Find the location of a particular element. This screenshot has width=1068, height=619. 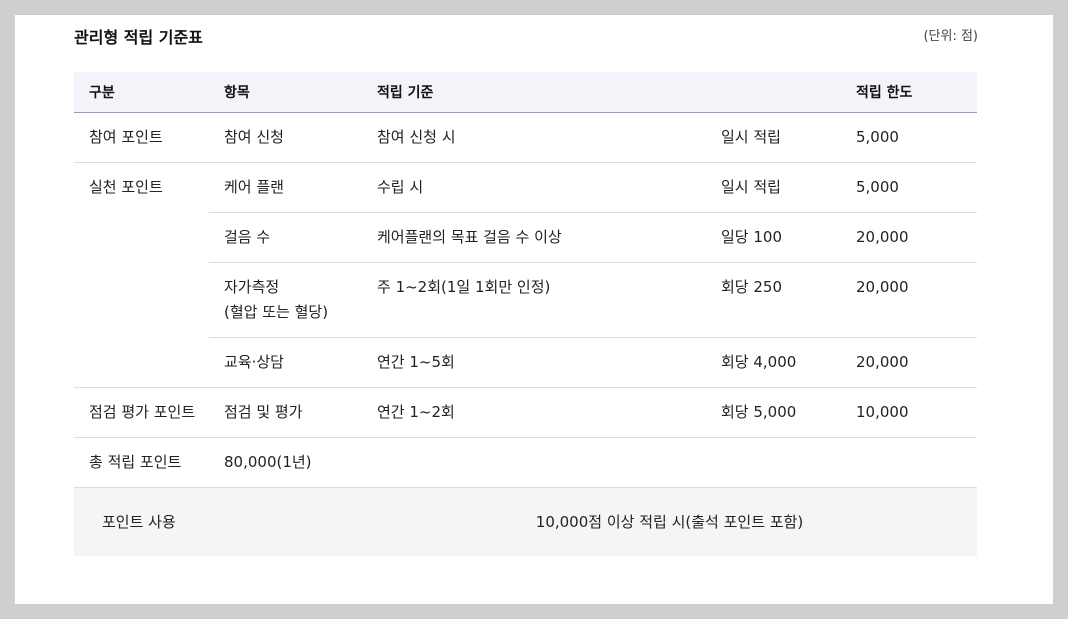

cell-item: 점검 및 평가 is located at coordinates (285, 412).